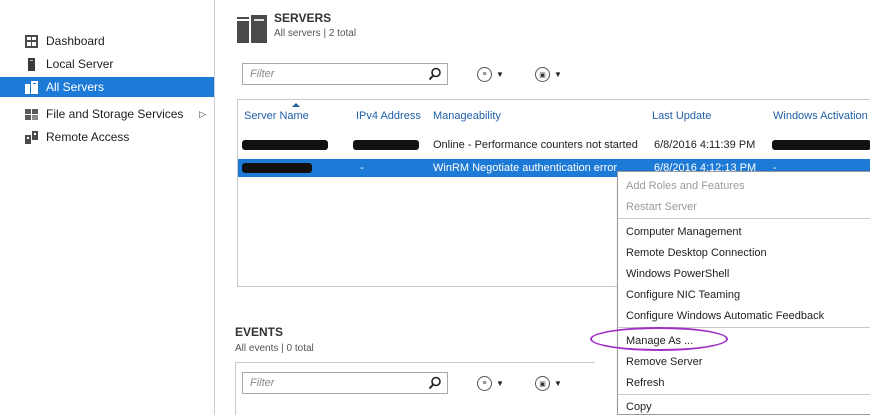 This screenshot has width=870, height=415. Describe the element at coordinates (274, 348) in the screenshot. I see `events-subtitle: All events | 0 total` at that location.